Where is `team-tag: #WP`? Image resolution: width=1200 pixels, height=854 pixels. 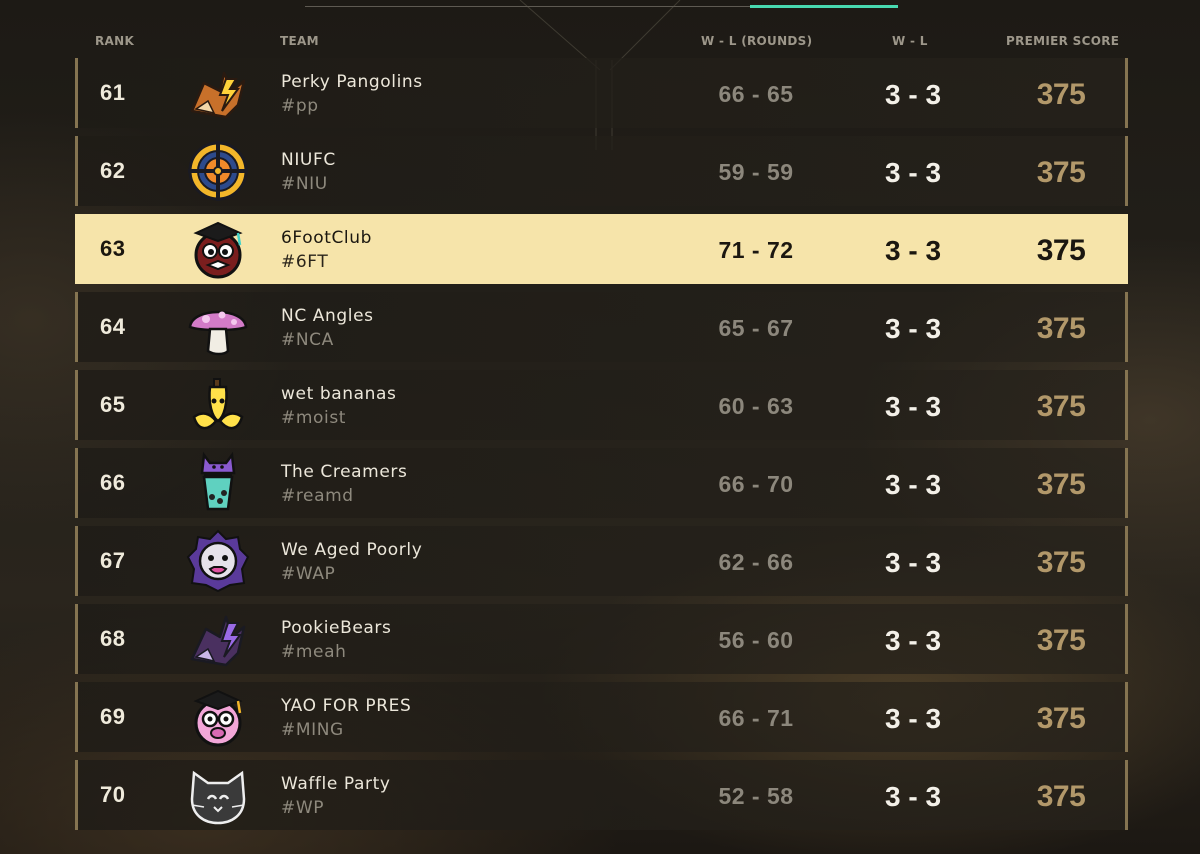 team-tag: #WP is located at coordinates (303, 808).